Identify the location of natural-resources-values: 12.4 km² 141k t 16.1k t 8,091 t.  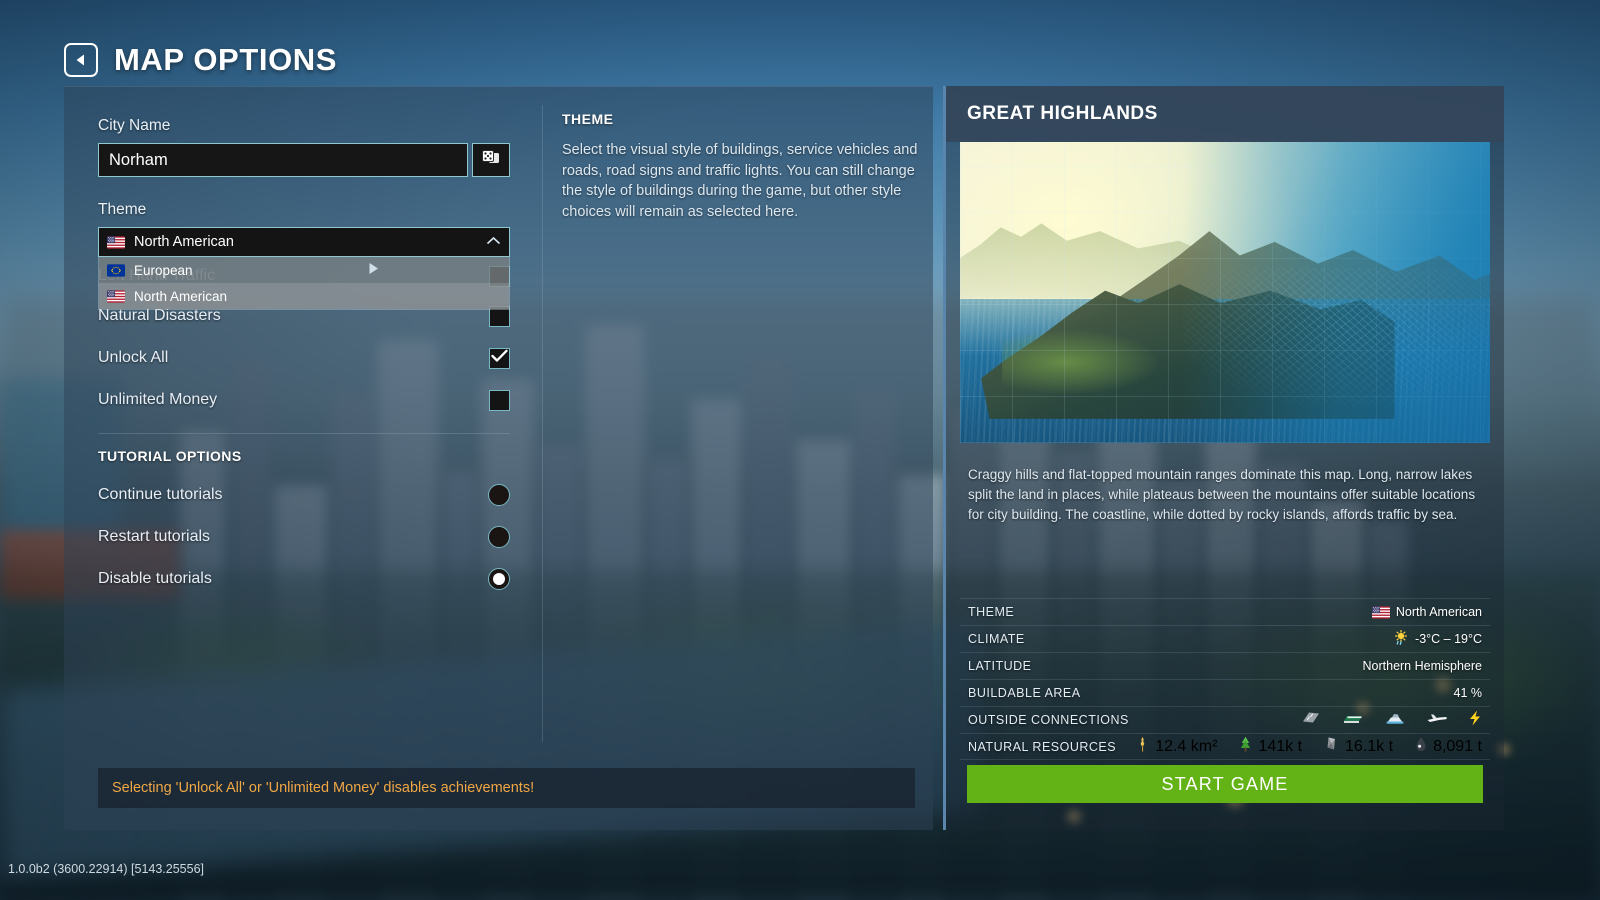
(1309, 746).